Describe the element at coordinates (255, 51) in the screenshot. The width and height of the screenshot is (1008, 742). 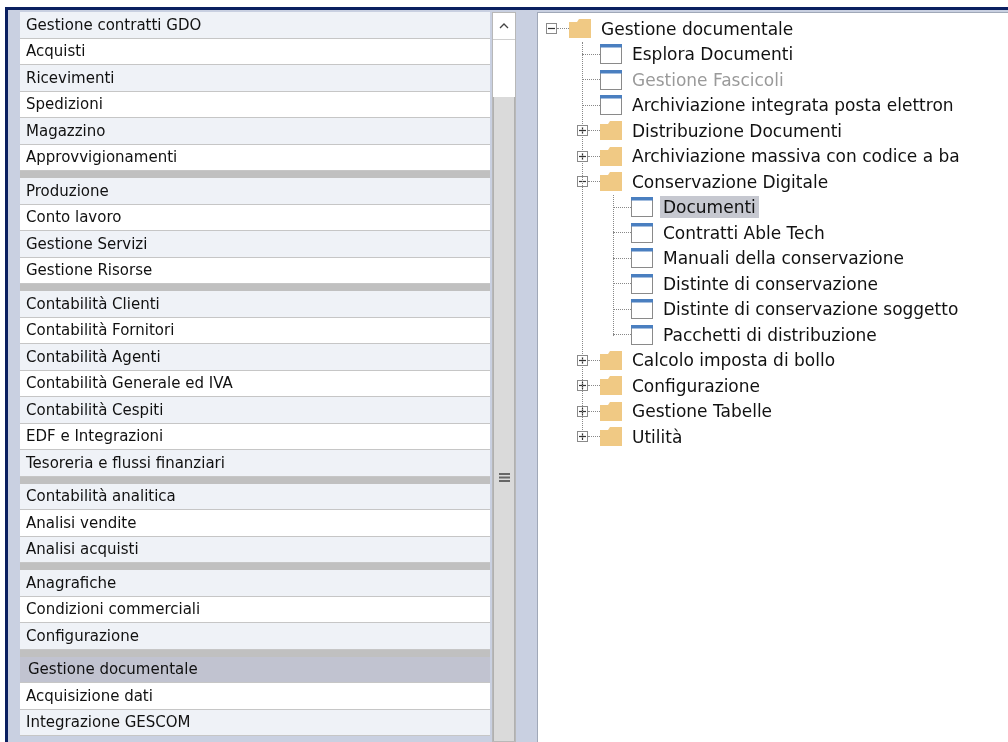
I see `menu-item: Acquisti` at that location.